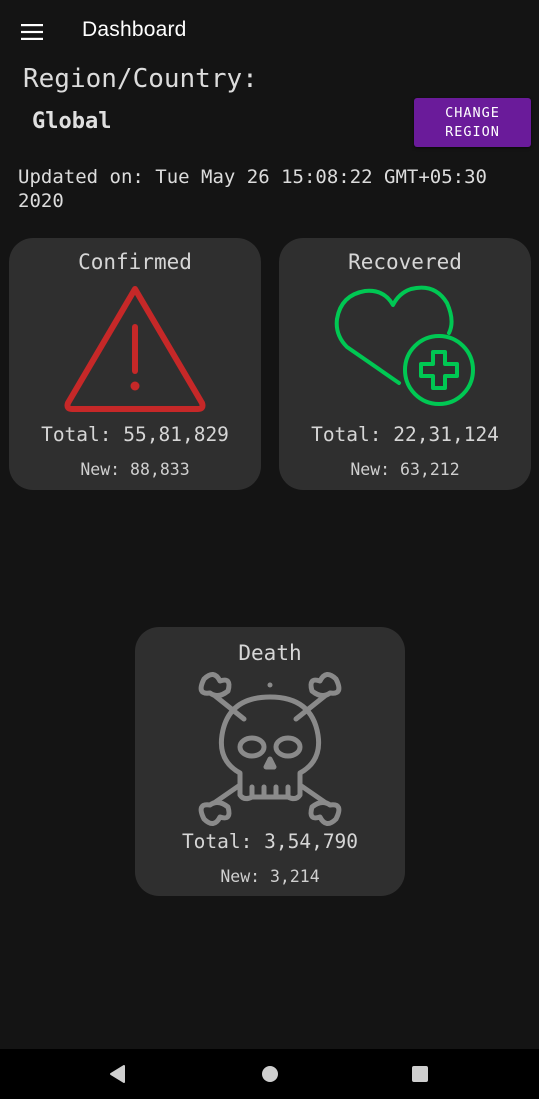 The width and height of the screenshot is (539, 1099). What do you see at coordinates (135, 469) in the screenshot?
I see `confirmed-new: New: 88,833` at bounding box center [135, 469].